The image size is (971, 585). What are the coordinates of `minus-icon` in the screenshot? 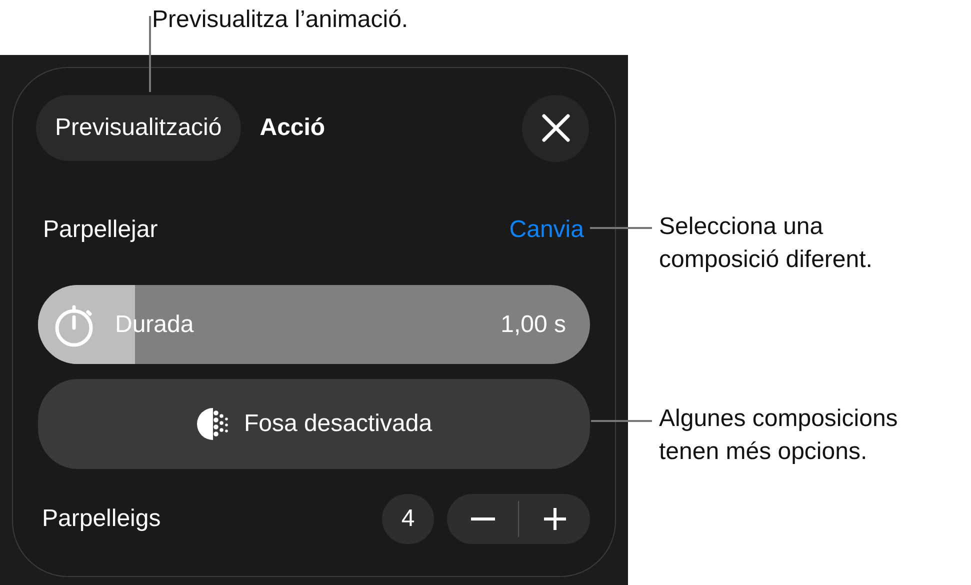 It's located at (482, 519).